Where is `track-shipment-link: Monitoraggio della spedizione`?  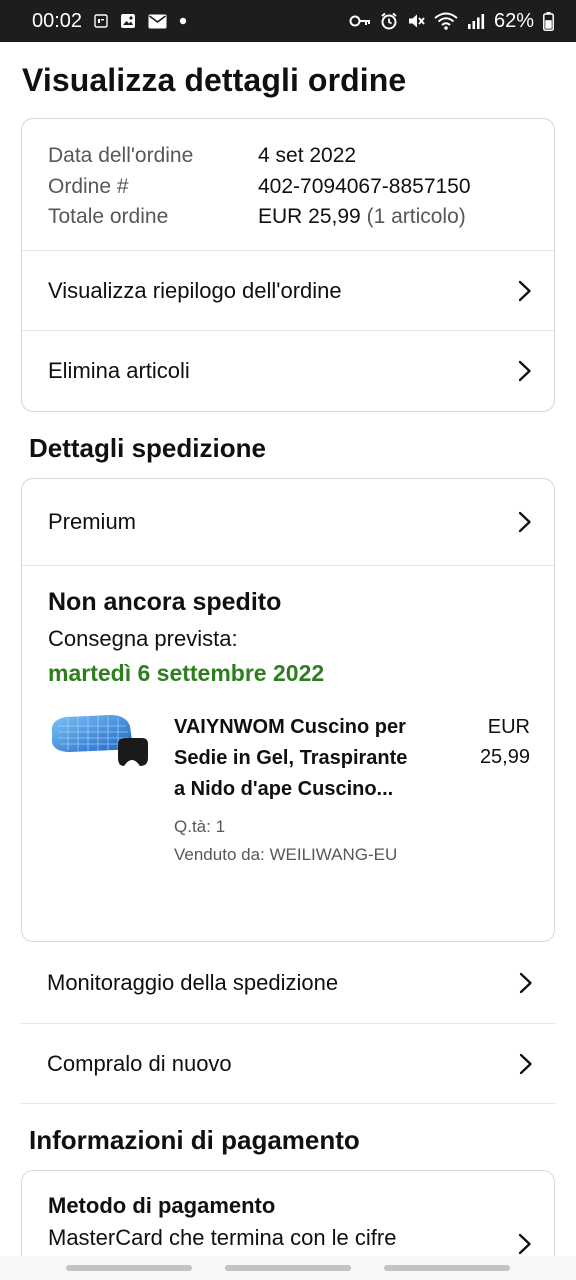 track-shipment-link: Monitoraggio della spedizione is located at coordinates (288, 983).